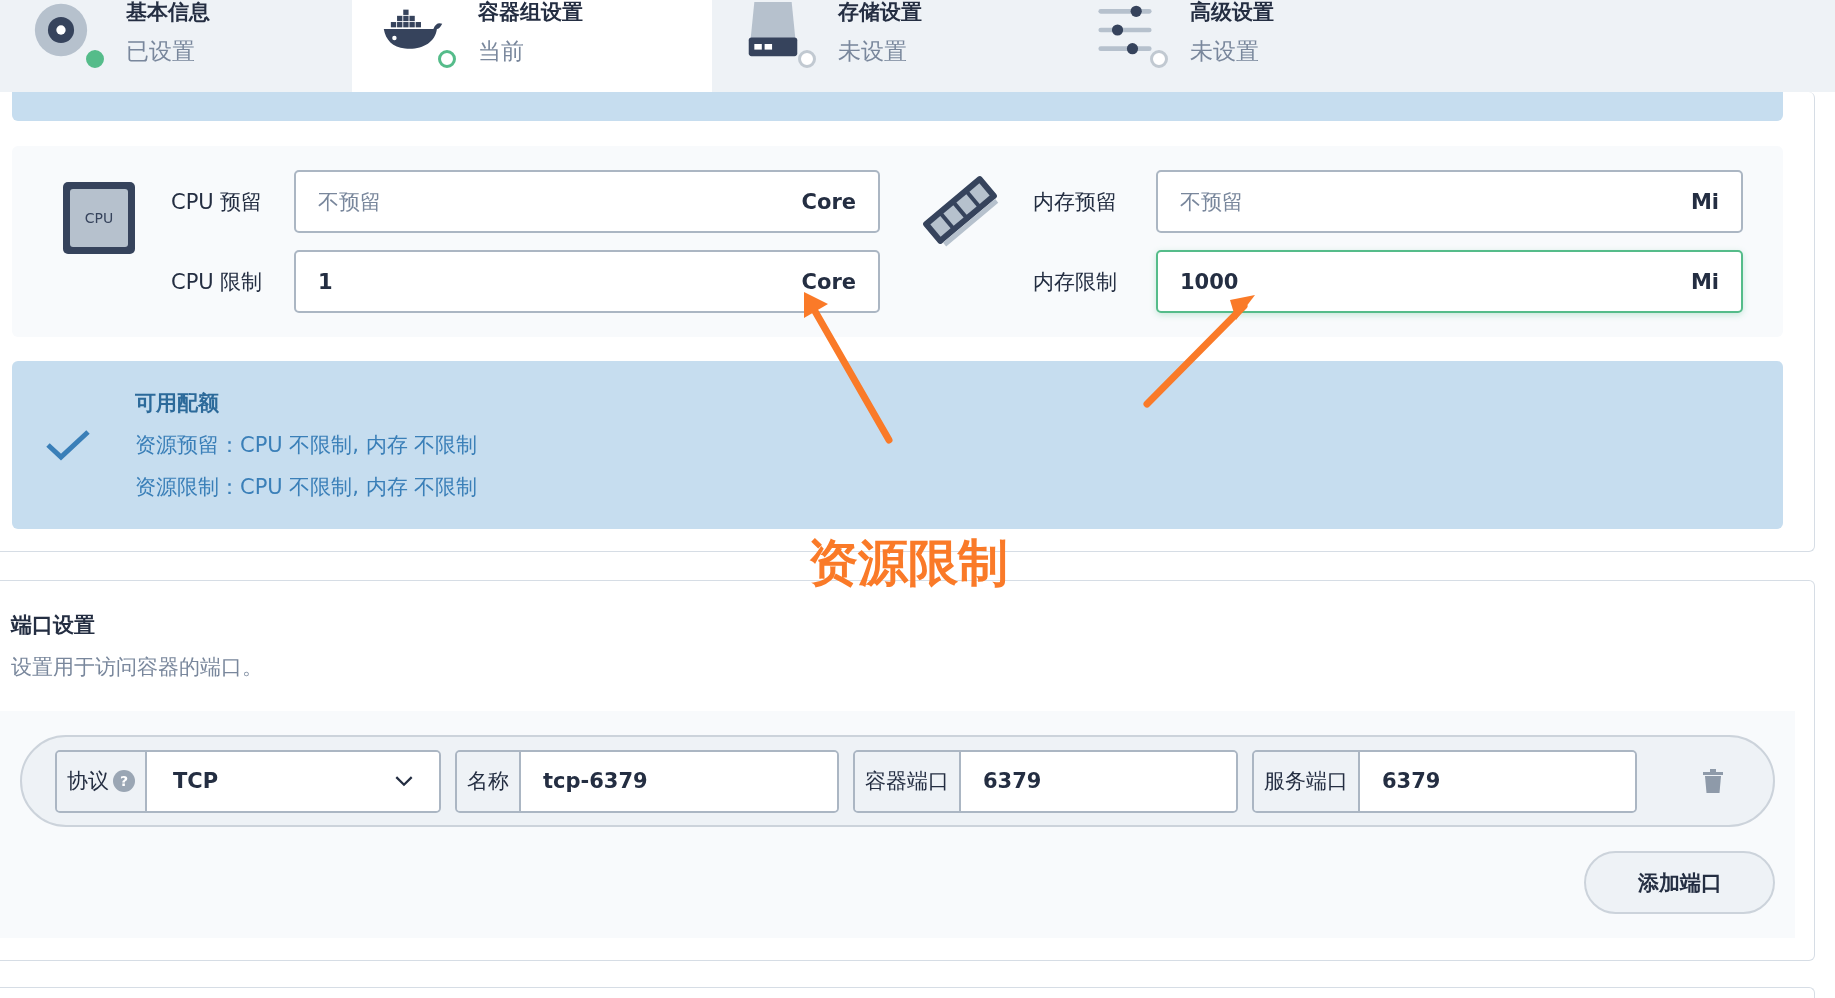 The image size is (1835, 998). I want to click on input-field: 不预留 Mi, so click(1449, 201).